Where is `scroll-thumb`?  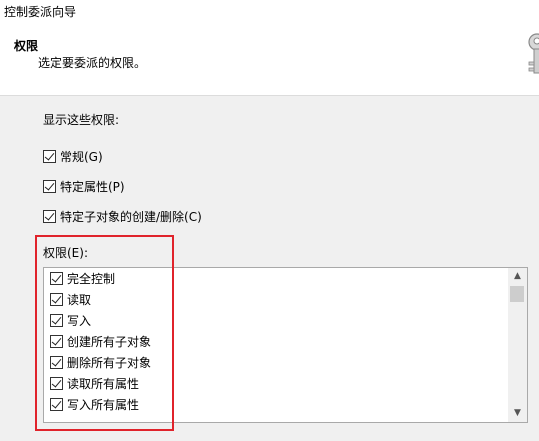 scroll-thumb is located at coordinates (517, 294).